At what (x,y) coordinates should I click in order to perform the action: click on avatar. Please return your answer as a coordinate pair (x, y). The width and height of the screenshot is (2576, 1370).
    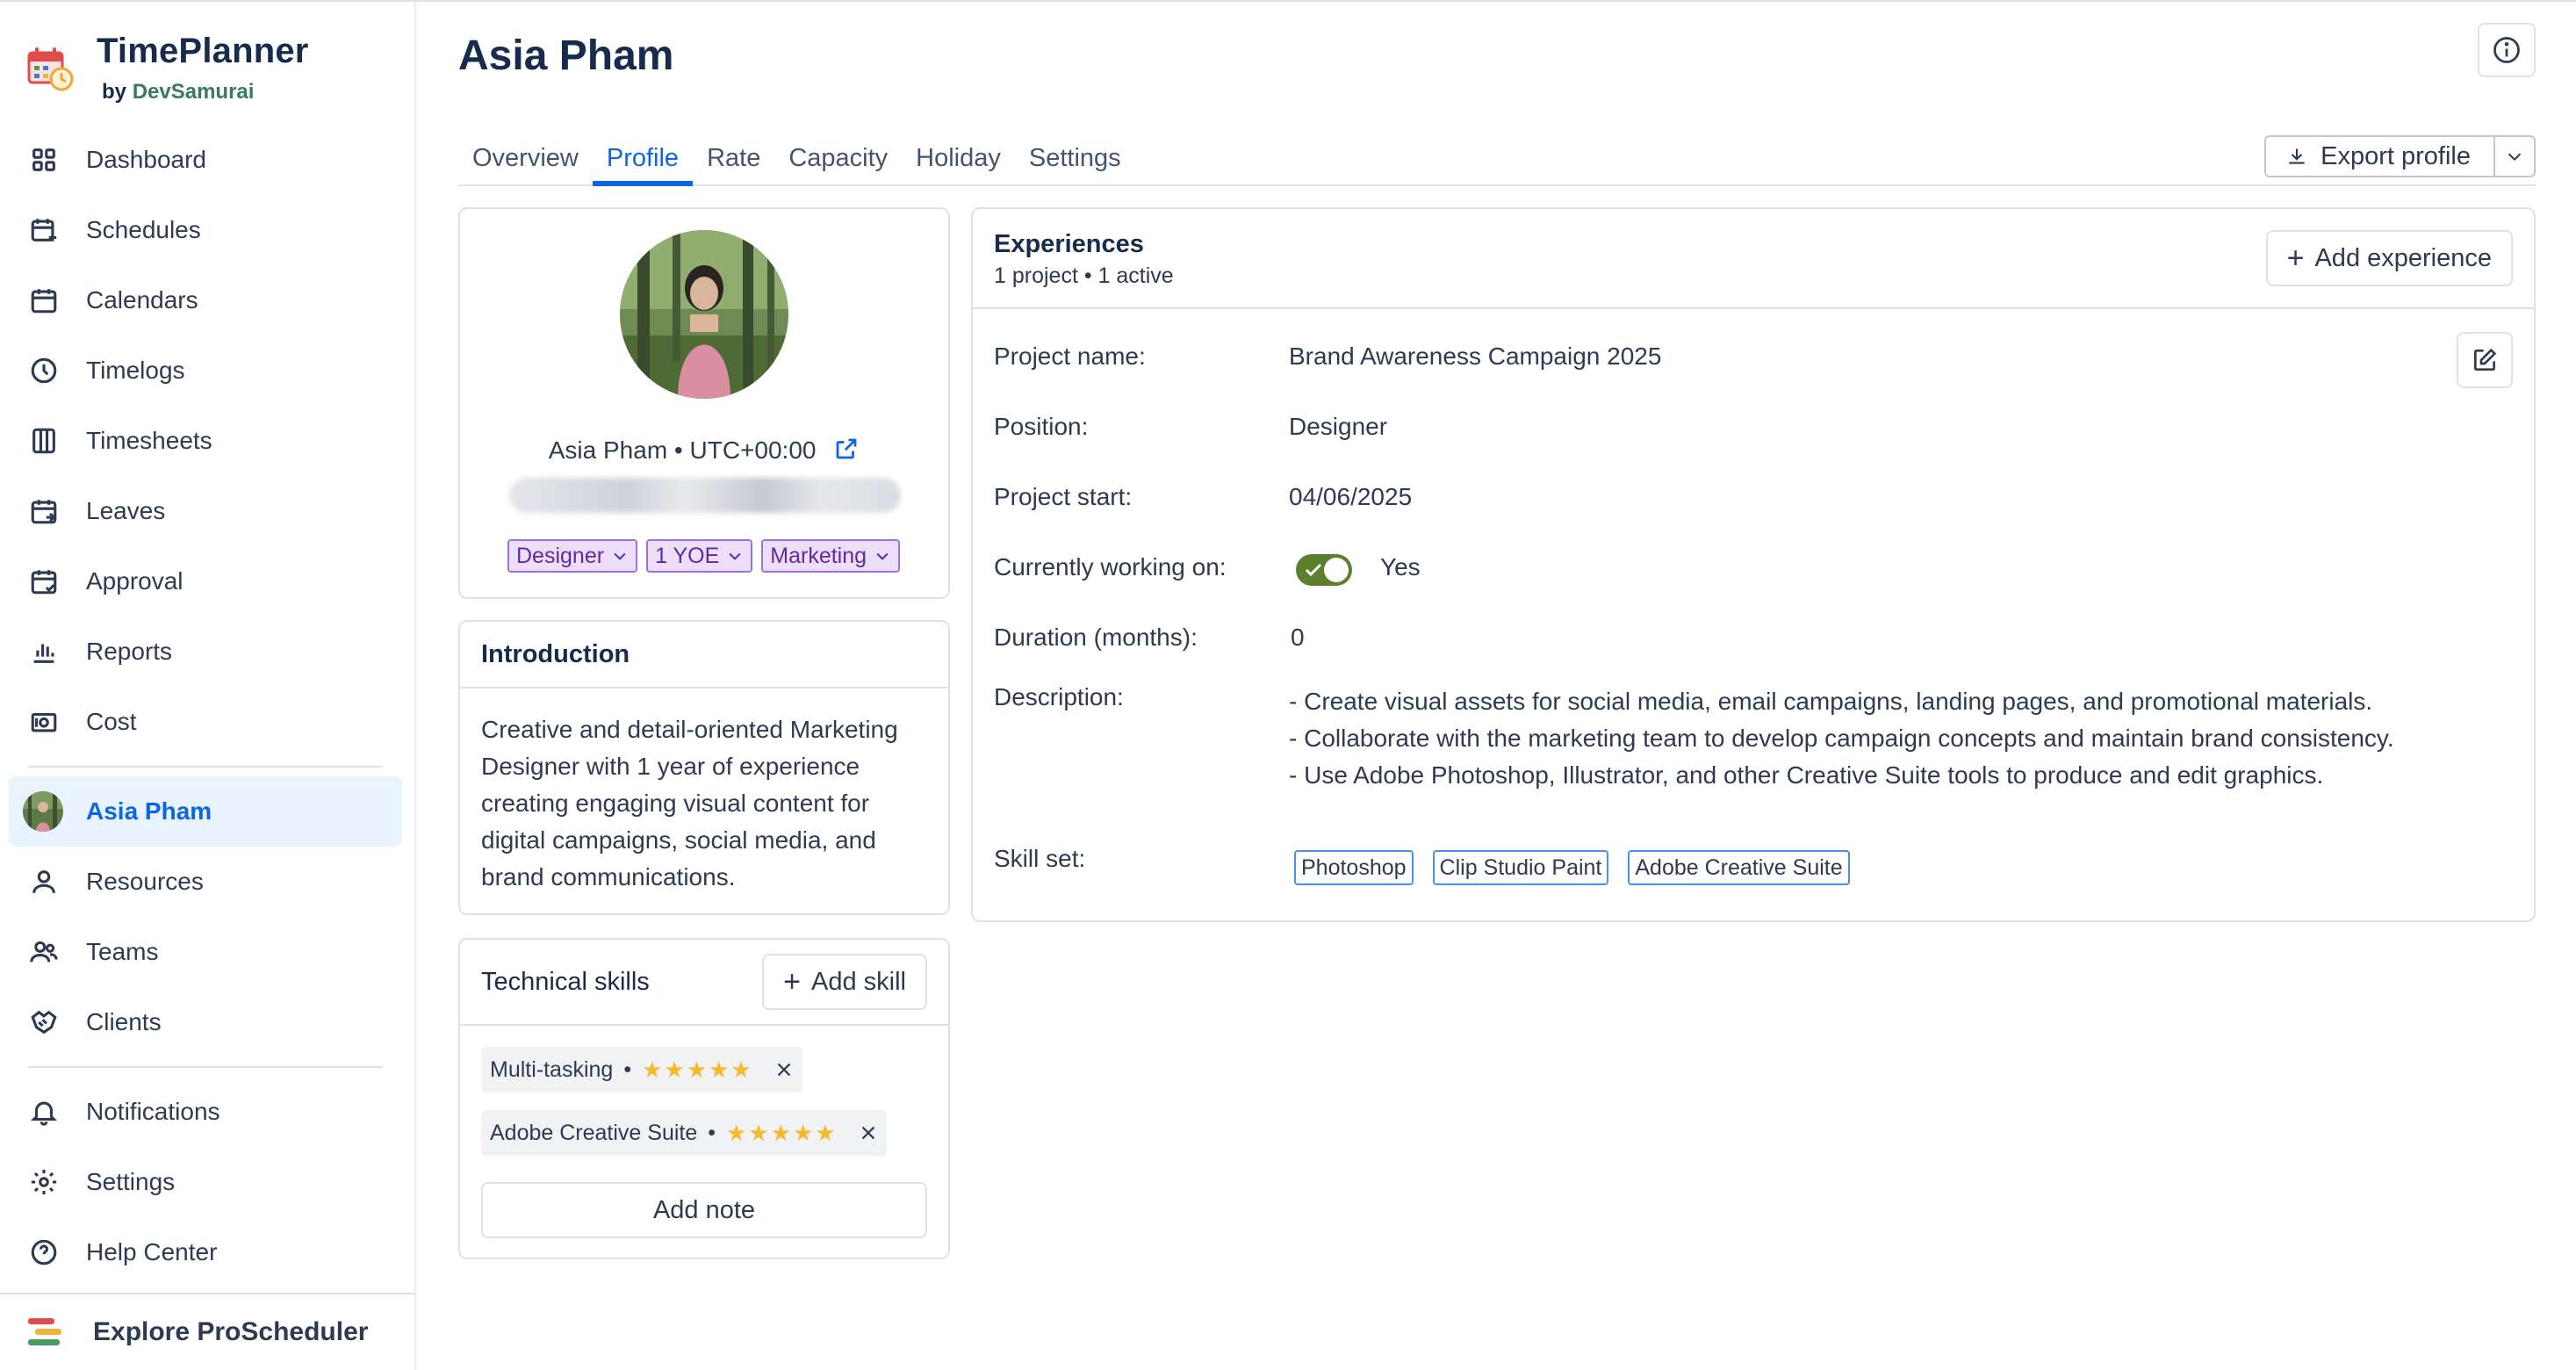
    Looking at the image, I should click on (43, 811).